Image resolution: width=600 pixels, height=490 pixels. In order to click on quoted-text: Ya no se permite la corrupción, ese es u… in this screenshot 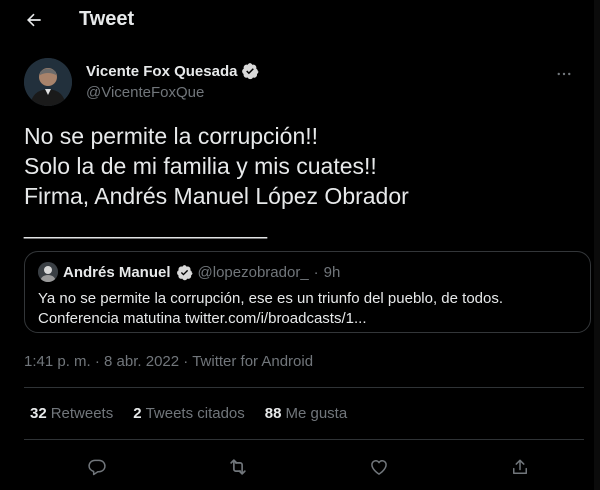, I will do `click(308, 309)`.